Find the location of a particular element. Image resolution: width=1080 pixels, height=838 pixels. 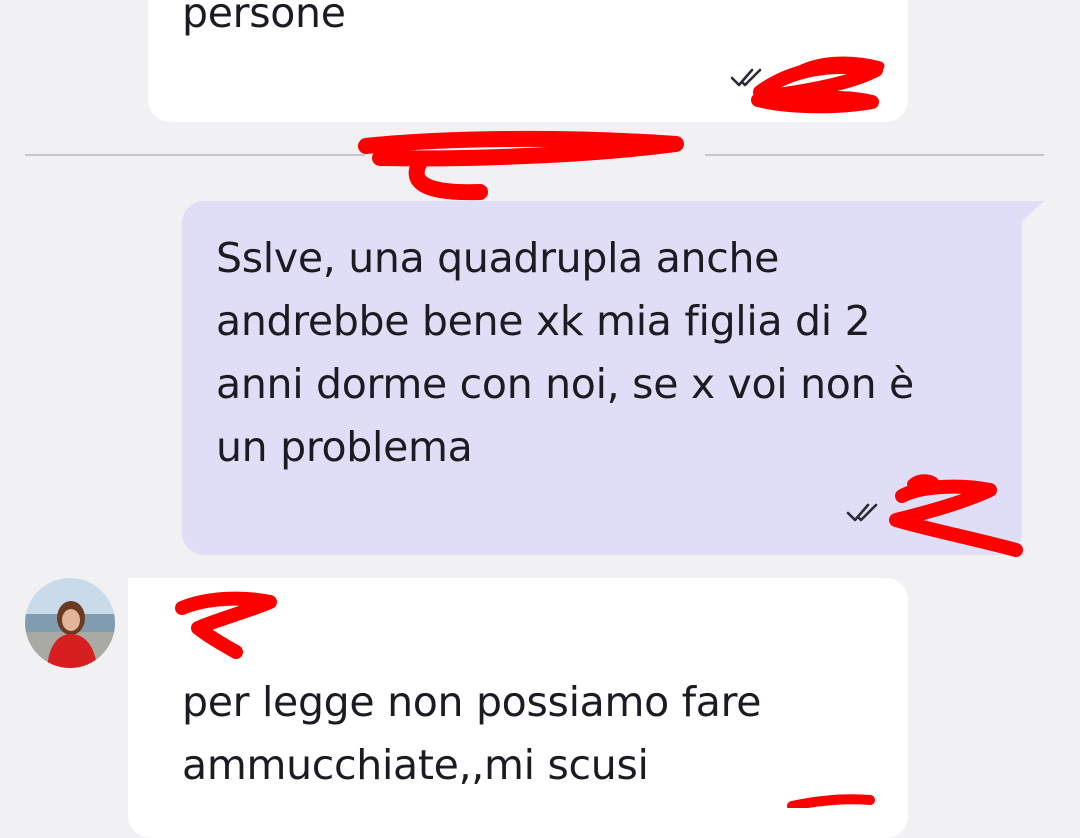

message-text: persone is located at coordinates (264, 18).